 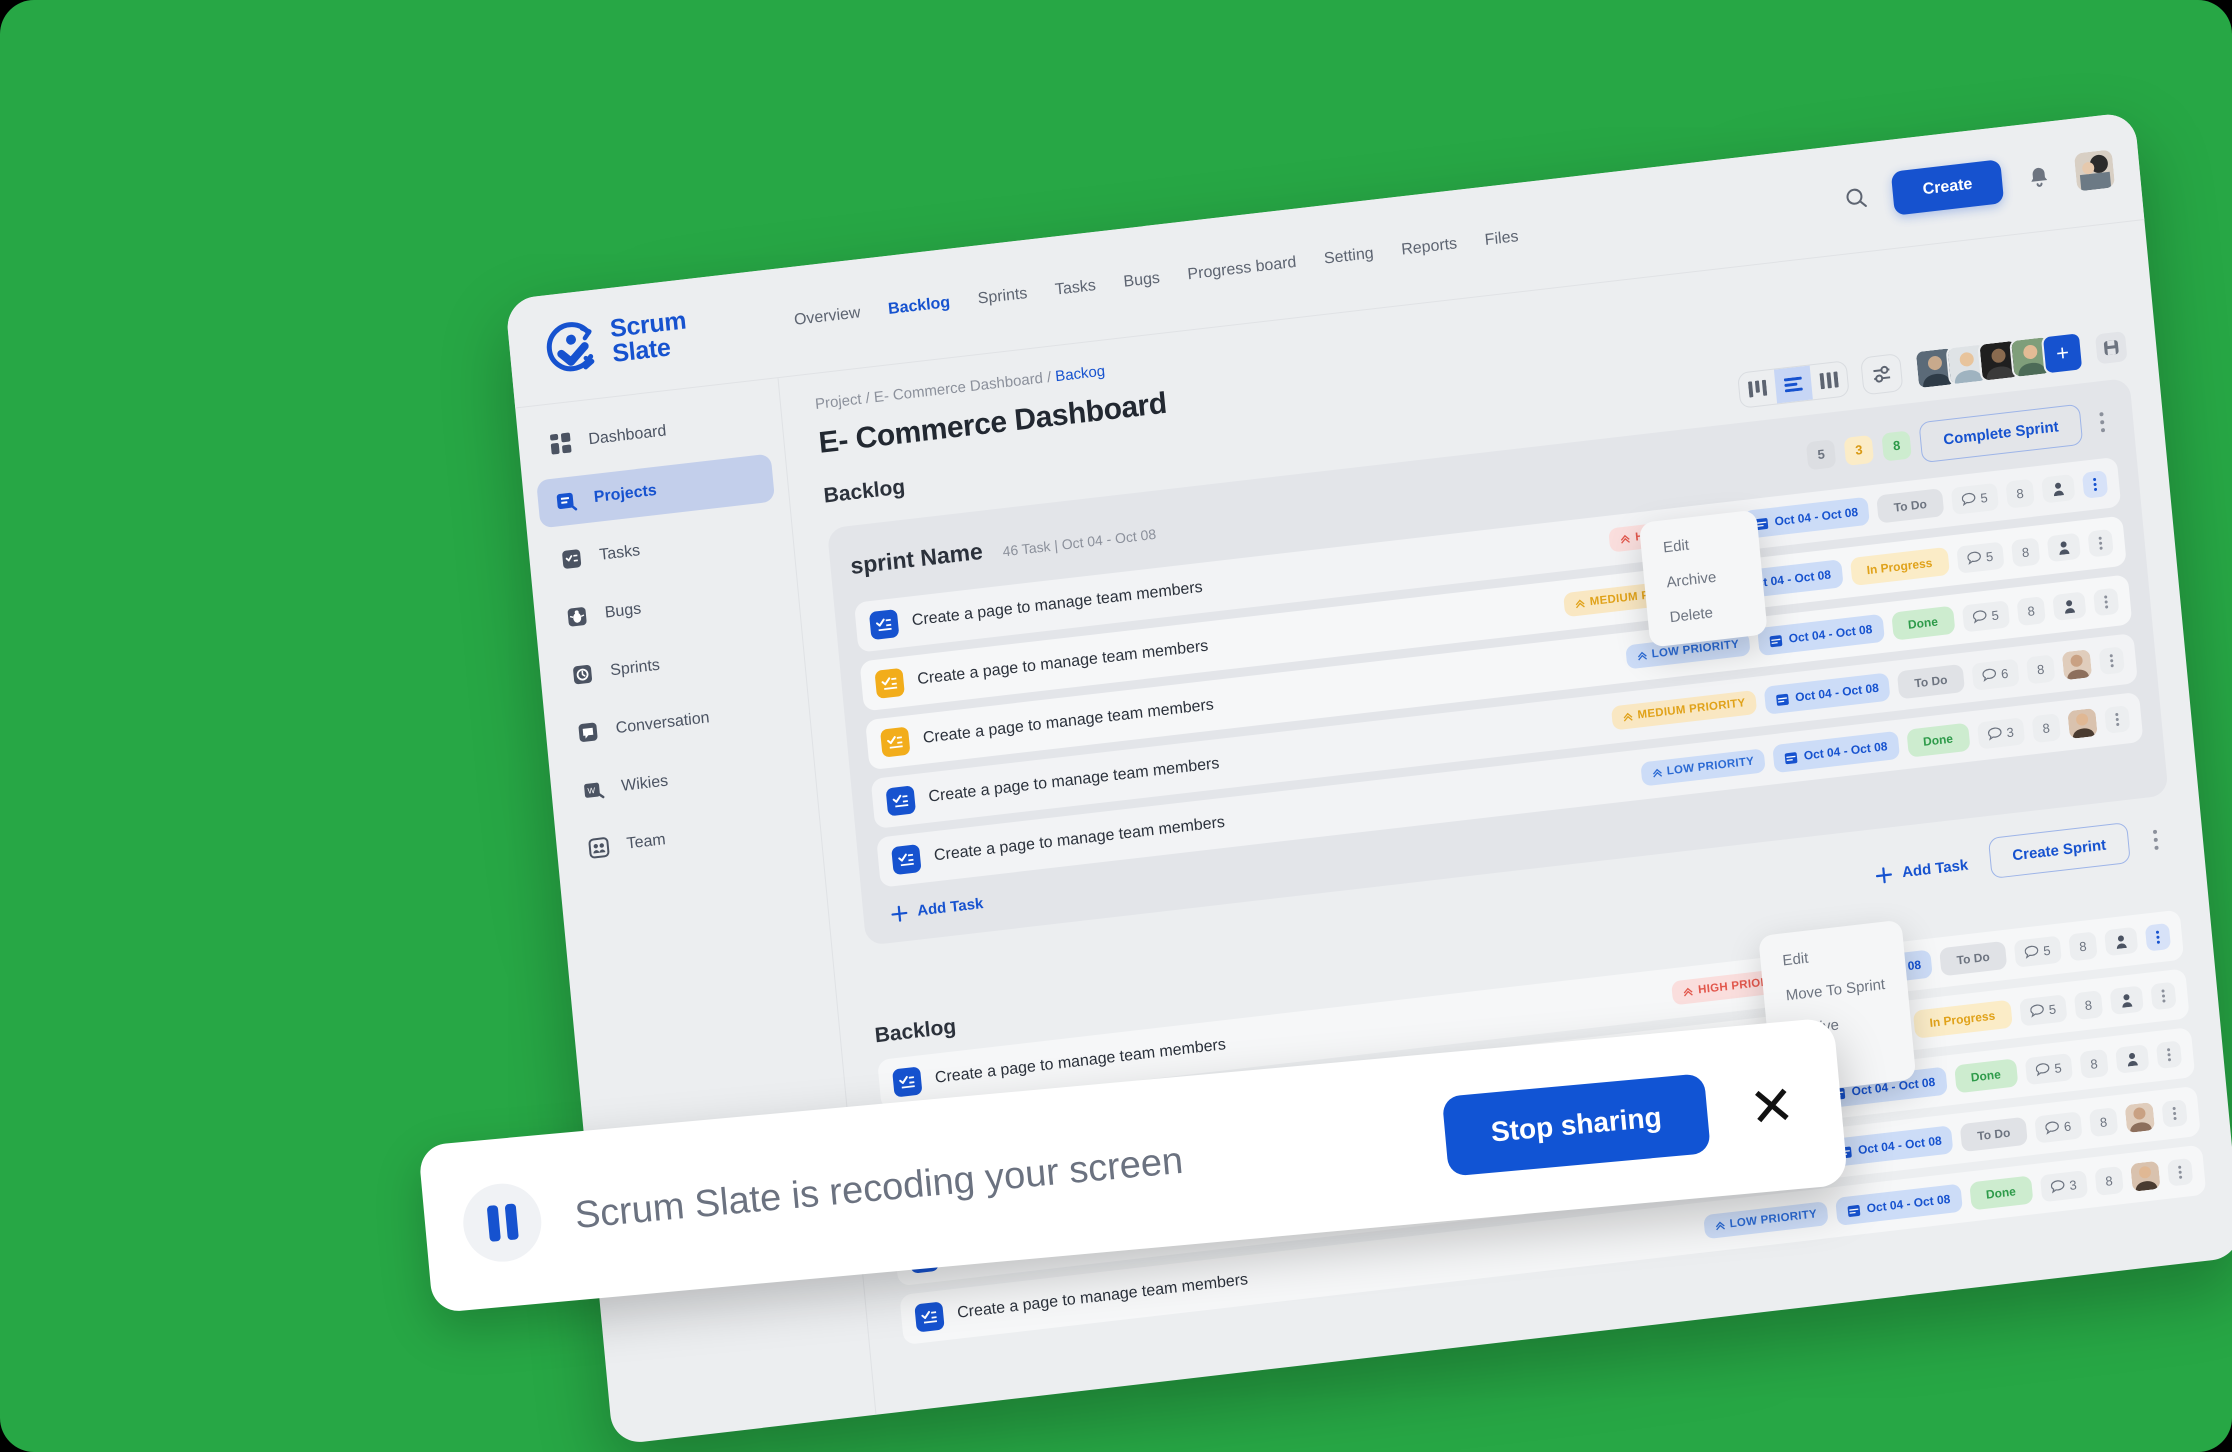 I want to click on sprint-more-options-icon, so click(x=2102, y=422).